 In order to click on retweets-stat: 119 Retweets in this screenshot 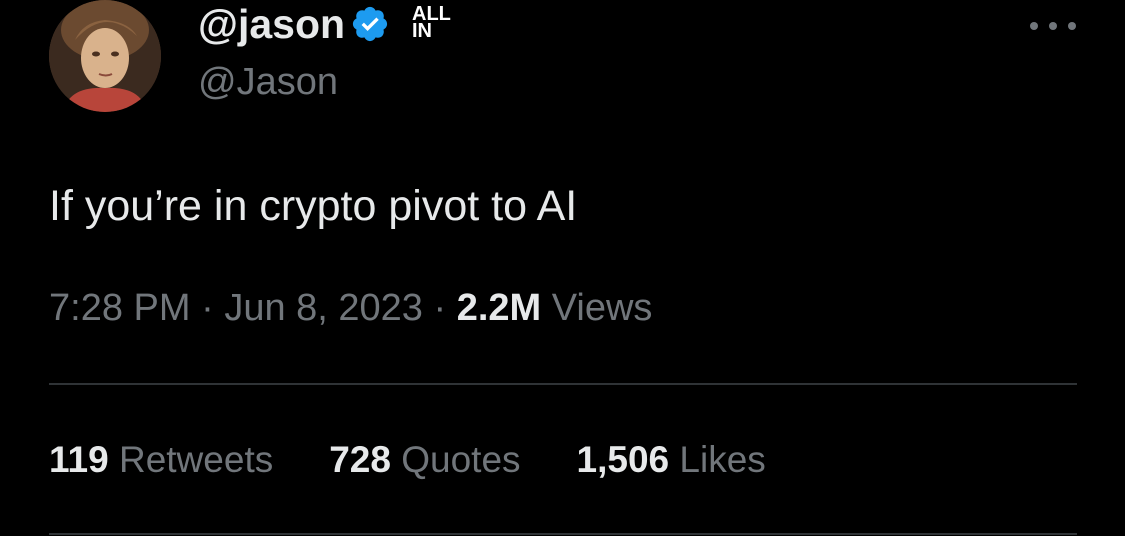, I will do `click(161, 460)`.